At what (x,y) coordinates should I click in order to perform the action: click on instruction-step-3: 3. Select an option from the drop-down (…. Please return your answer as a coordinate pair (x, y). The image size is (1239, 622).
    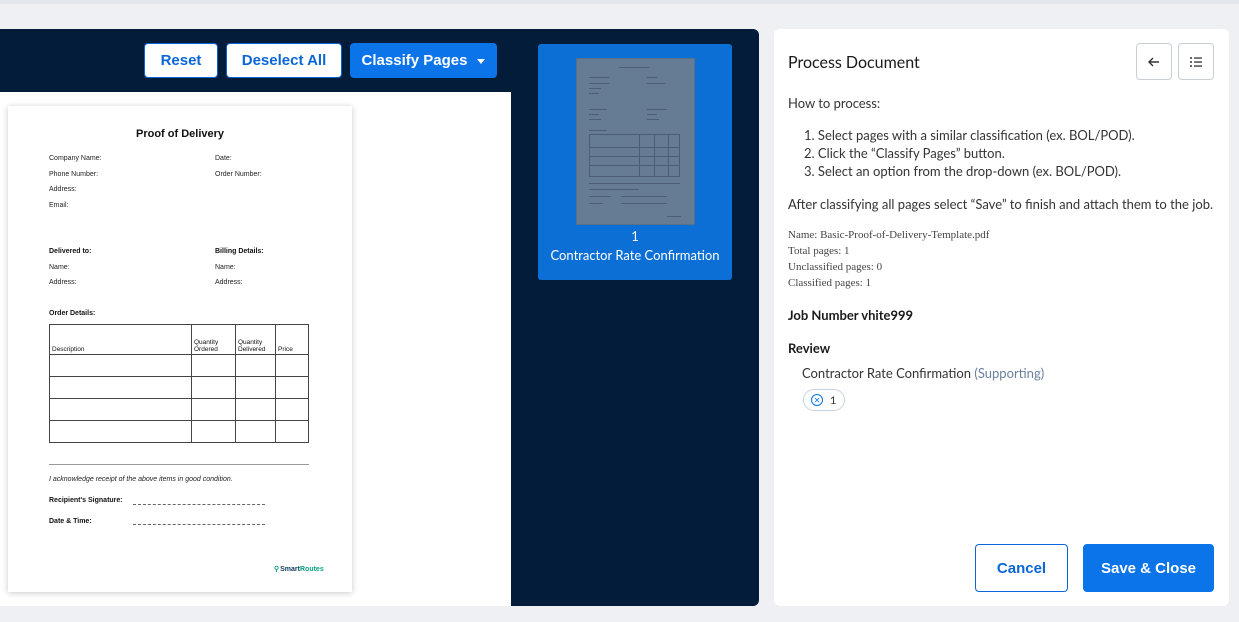
    Looking at the image, I should click on (963, 171).